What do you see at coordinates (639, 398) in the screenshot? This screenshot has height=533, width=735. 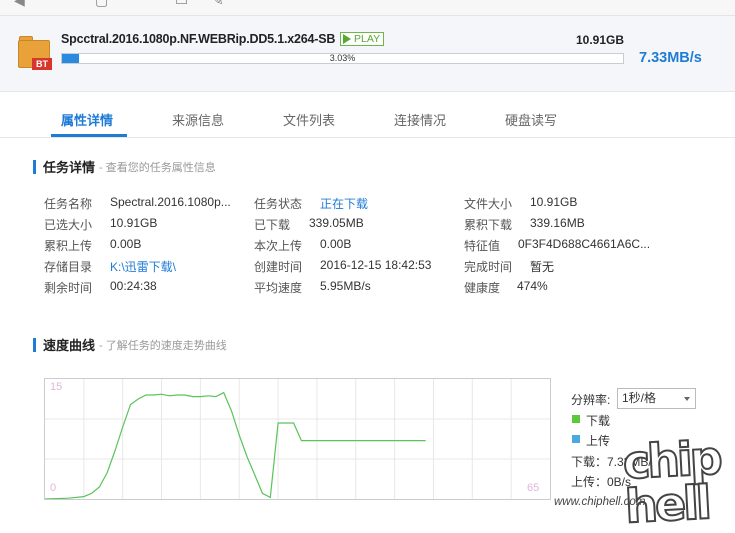 I see `resolution-value: 1秒/格` at bounding box center [639, 398].